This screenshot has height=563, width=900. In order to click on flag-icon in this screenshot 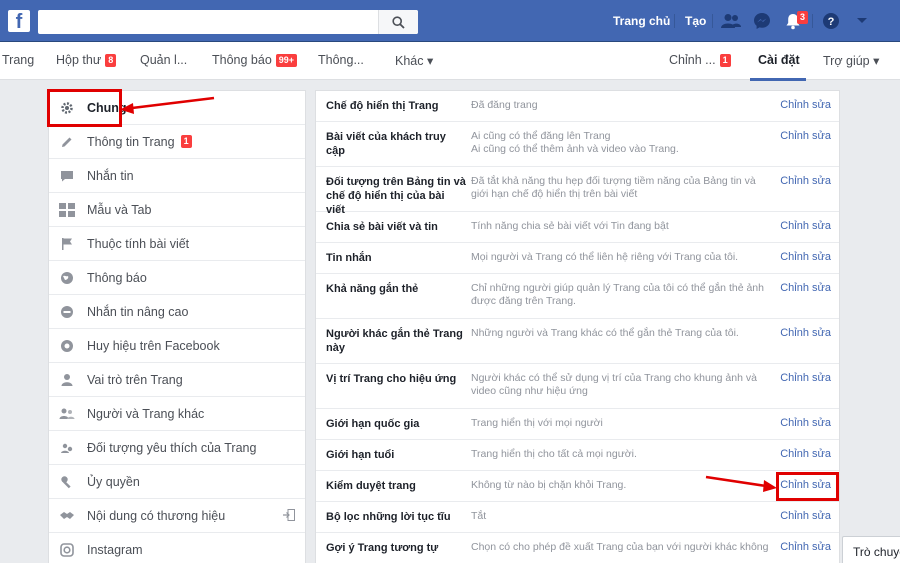, I will do `click(67, 244)`.